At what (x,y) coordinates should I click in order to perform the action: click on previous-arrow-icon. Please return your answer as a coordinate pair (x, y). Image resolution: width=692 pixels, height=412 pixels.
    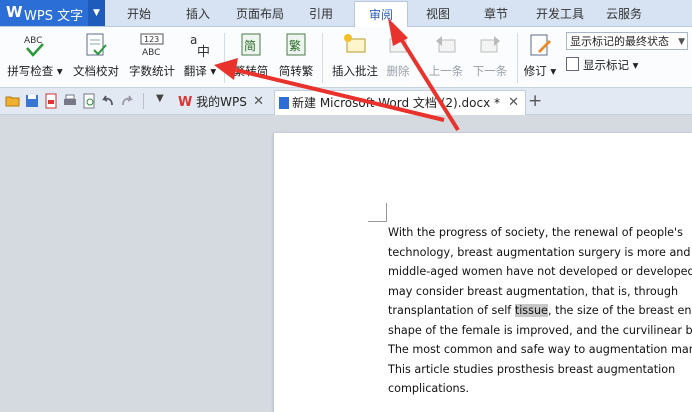
    Looking at the image, I should click on (446, 44).